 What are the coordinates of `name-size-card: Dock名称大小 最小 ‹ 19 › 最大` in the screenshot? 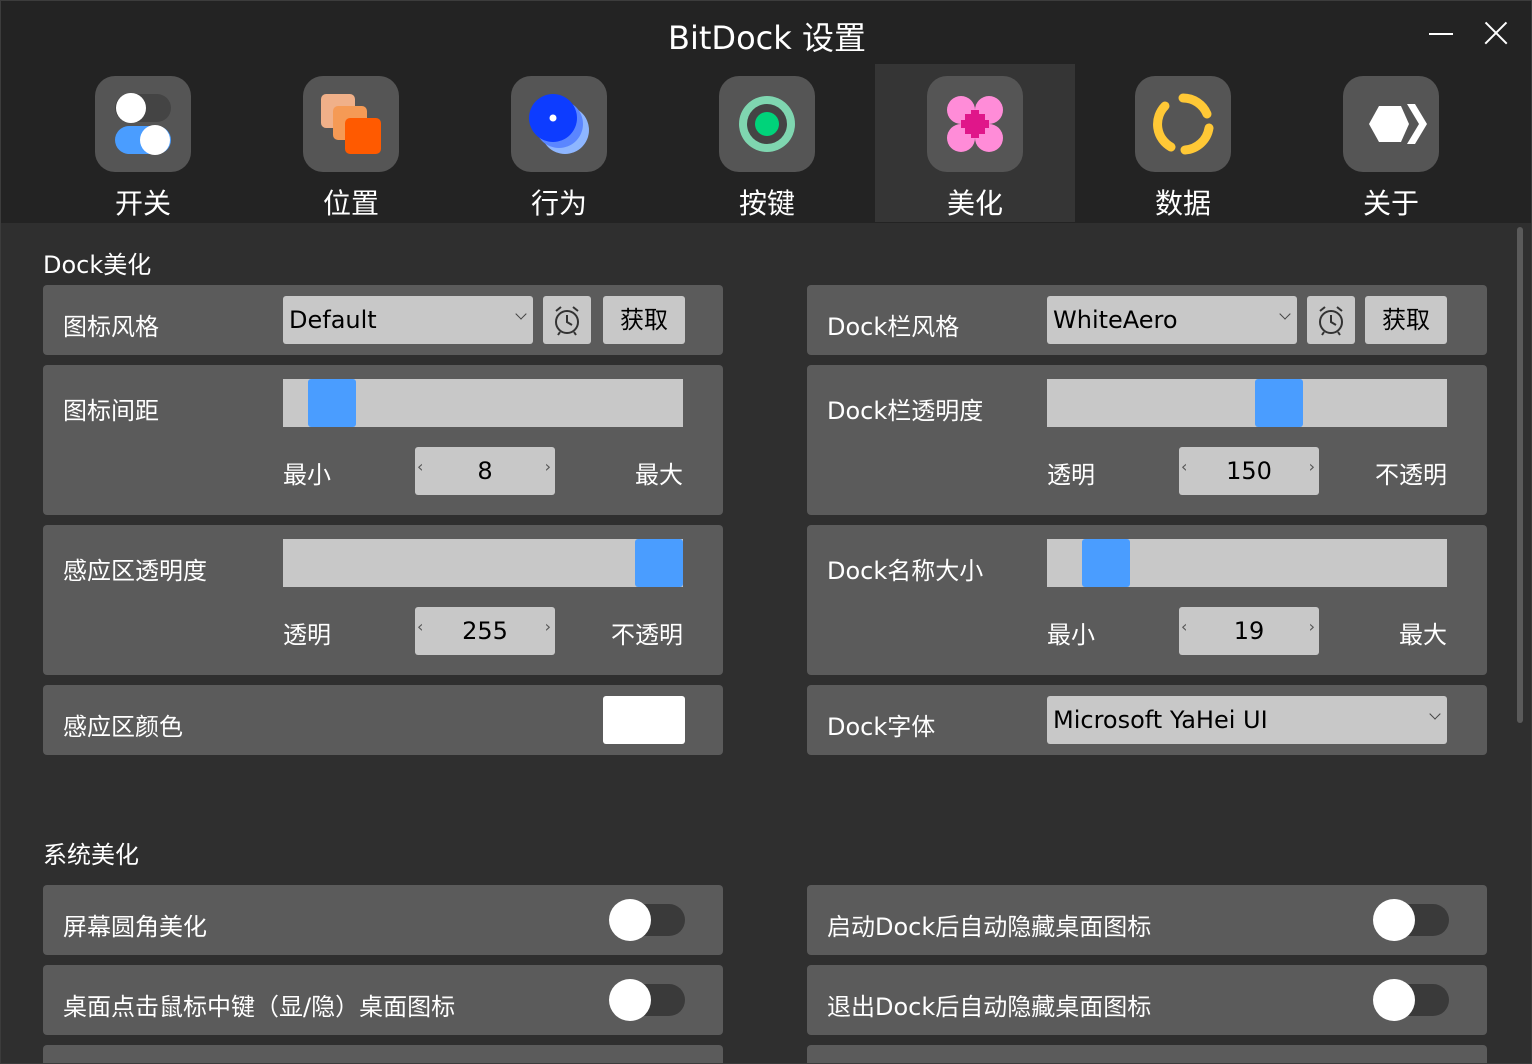 It's located at (1147, 600).